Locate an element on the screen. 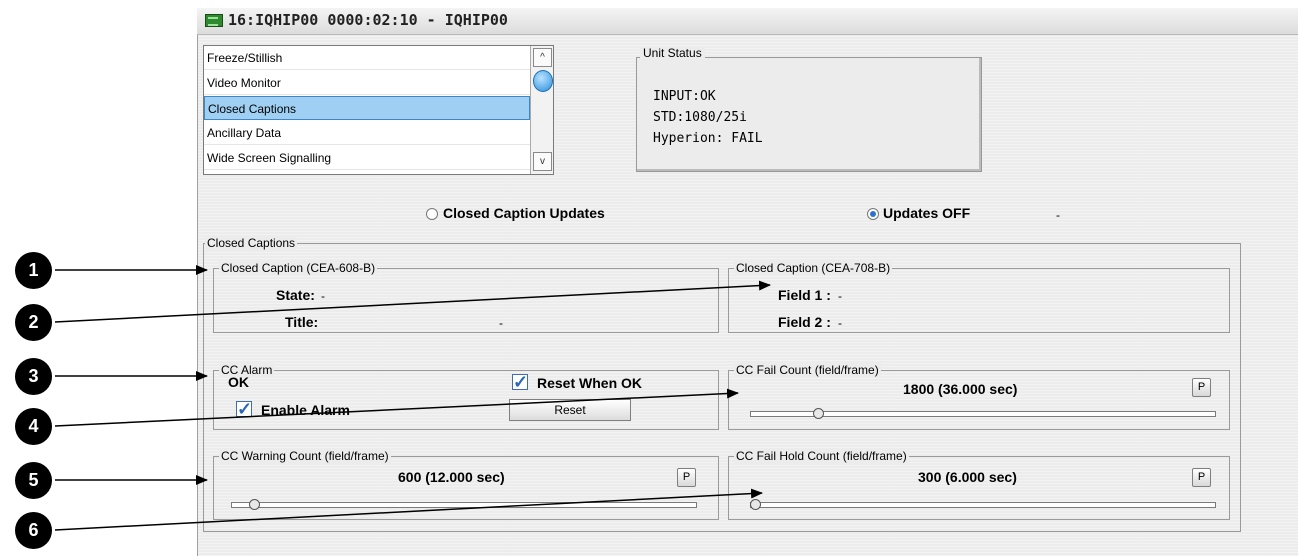 The height and width of the screenshot is (556, 1298). callout-6: 6 is located at coordinates (33, 530).